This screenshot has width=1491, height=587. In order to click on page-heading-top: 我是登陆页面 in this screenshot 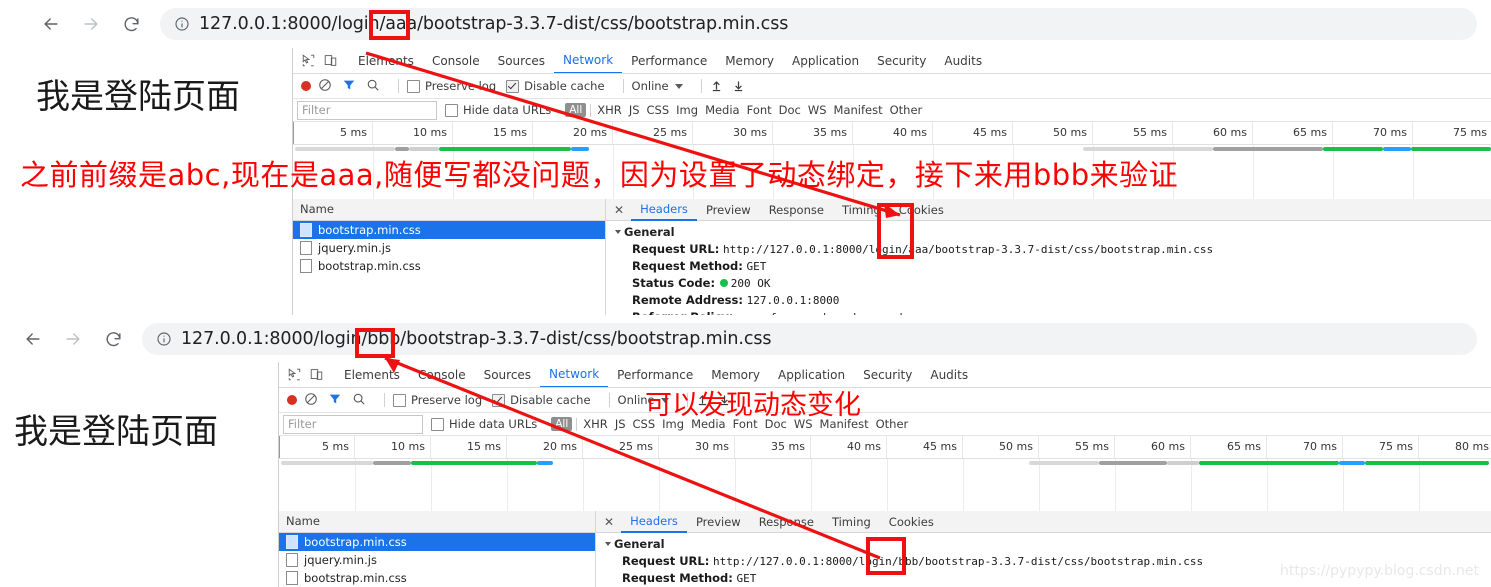, I will do `click(138, 97)`.